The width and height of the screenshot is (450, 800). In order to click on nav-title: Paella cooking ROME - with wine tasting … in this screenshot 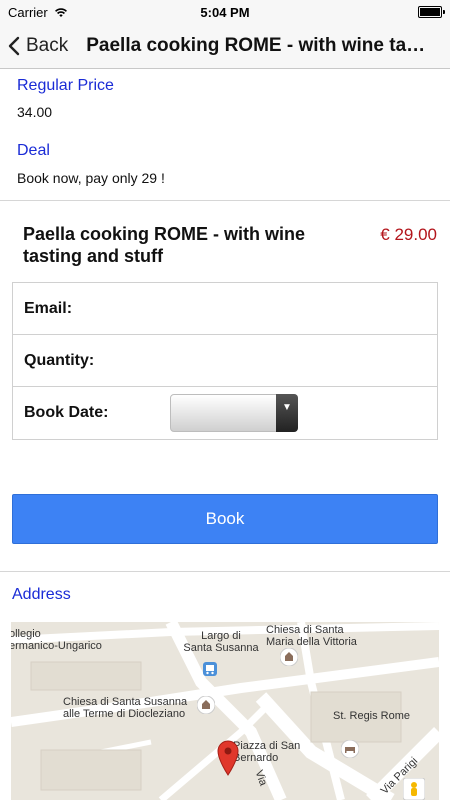, I will do `click(258, 45)`.